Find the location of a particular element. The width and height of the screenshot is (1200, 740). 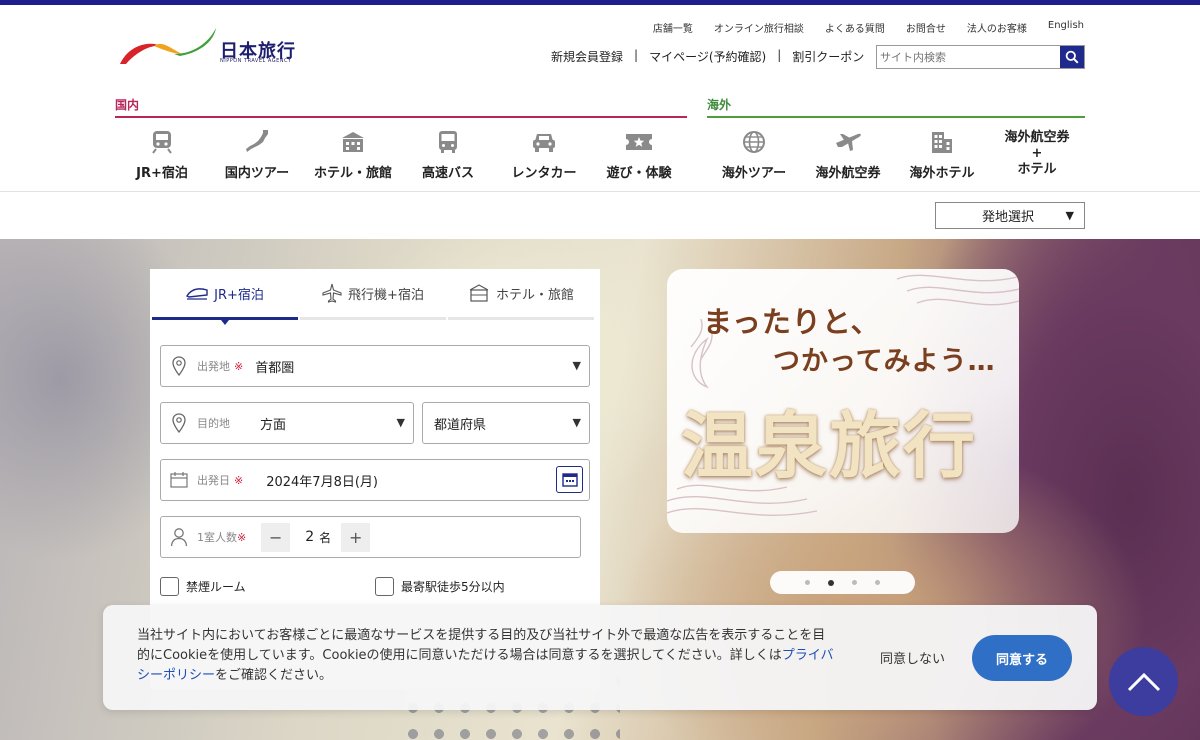

departure-value: 首都圏 is located at coordinates (275, 368).